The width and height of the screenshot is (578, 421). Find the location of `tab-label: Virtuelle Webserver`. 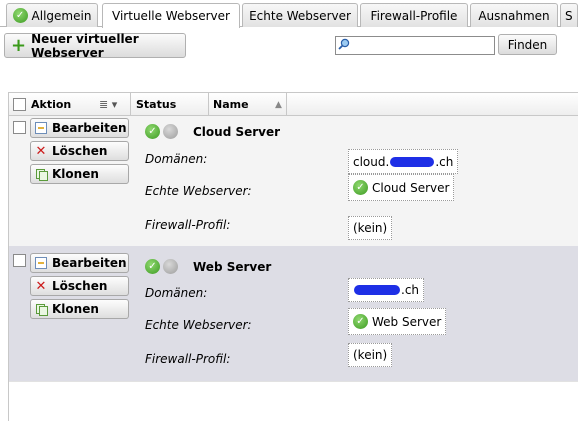

tab-label: Virtuelle Webserver is located at coordinates (171, 16).